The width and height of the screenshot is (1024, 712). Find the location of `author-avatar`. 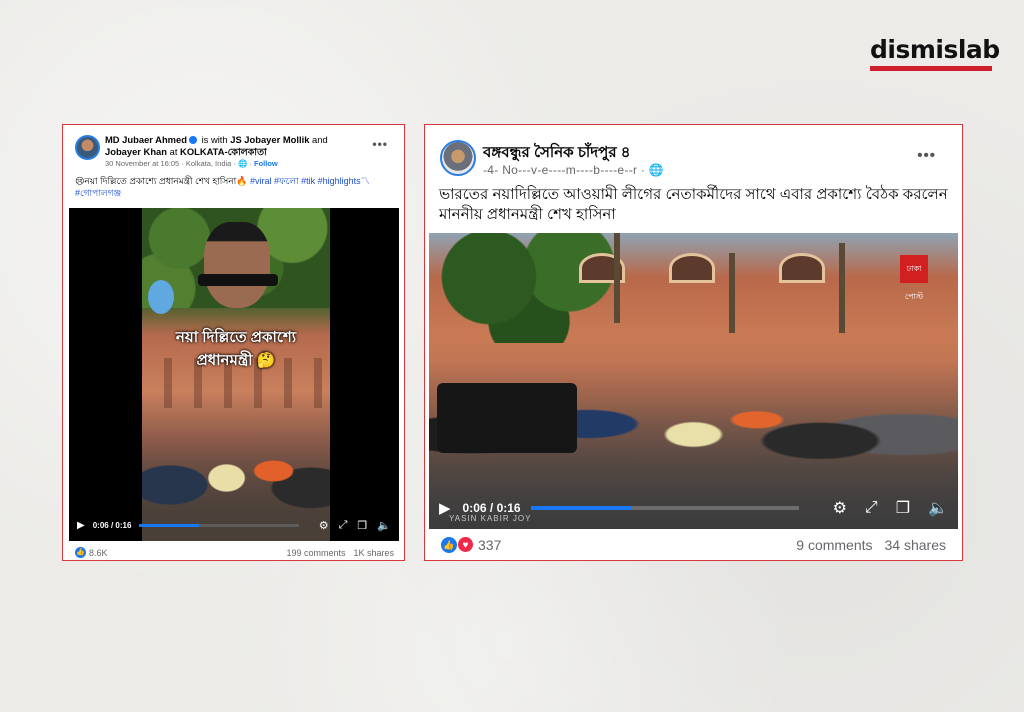

author-avatar is located at coordinates (87, 147).